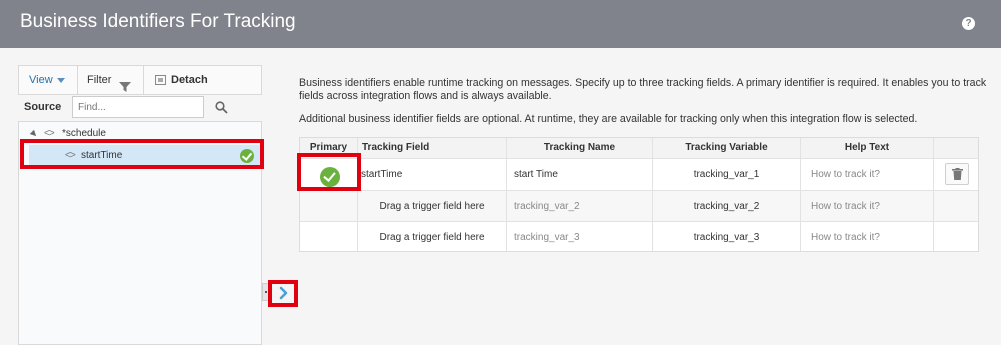 This screenshot has height=345, width=1001. Describe the element at coordinates (283, 293) in the screenshot. I see `expand-panel-button` at that location.